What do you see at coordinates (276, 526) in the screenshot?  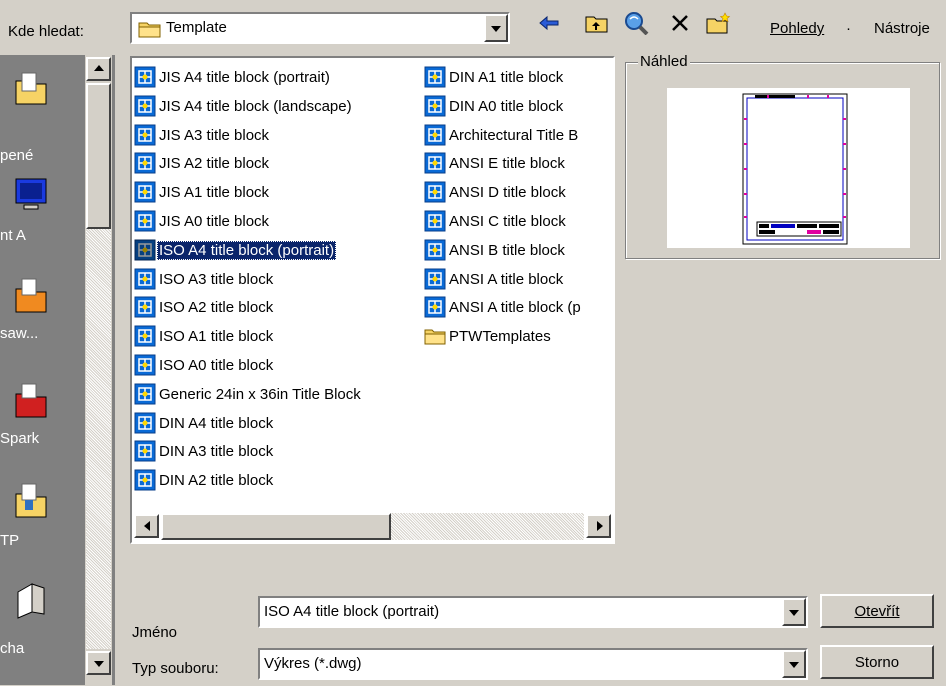 I see `hscroll-thumb` at bounding box center [276, 526].